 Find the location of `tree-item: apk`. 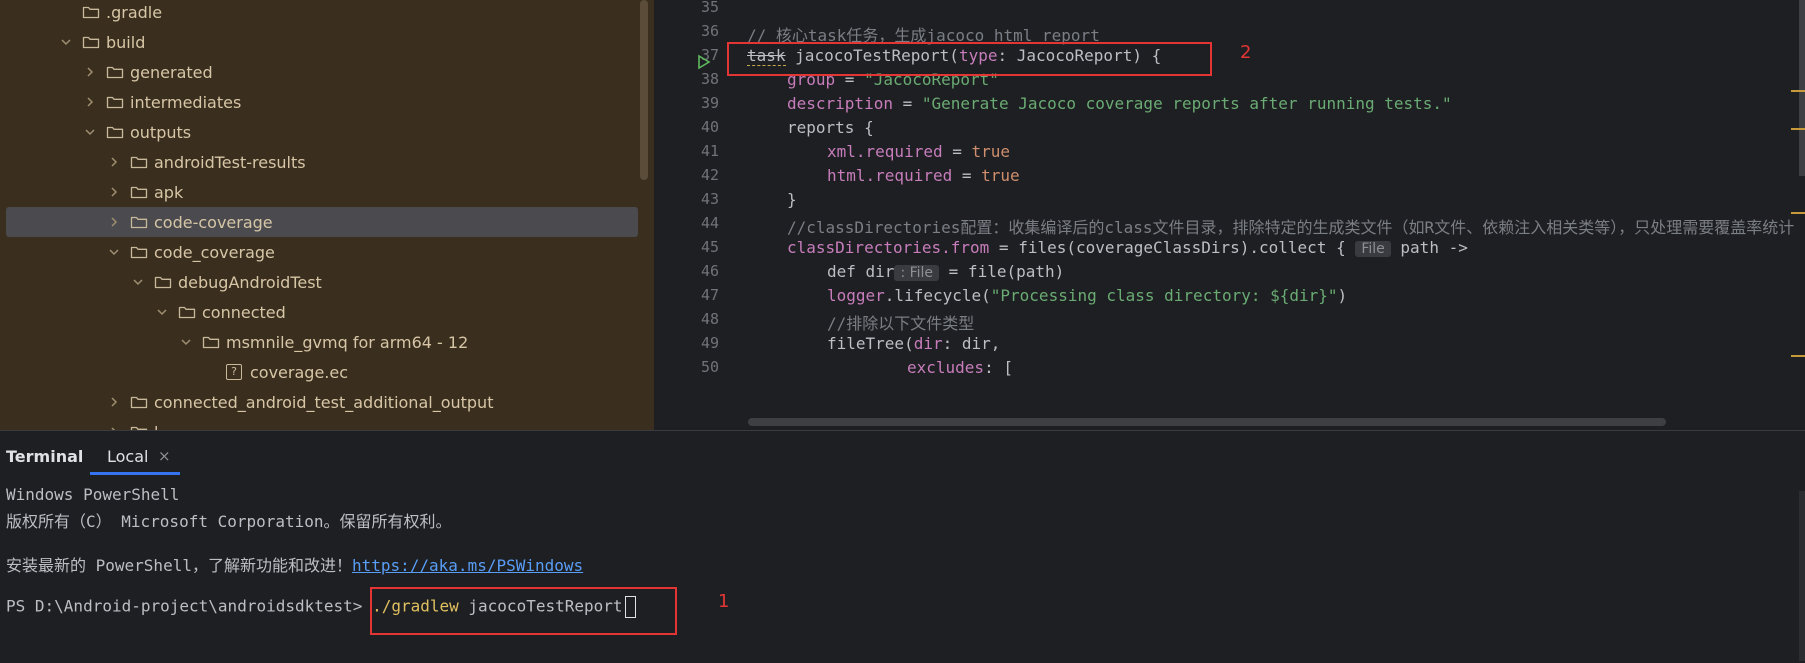

tree-item: apk is located at coordinates (322, 192).